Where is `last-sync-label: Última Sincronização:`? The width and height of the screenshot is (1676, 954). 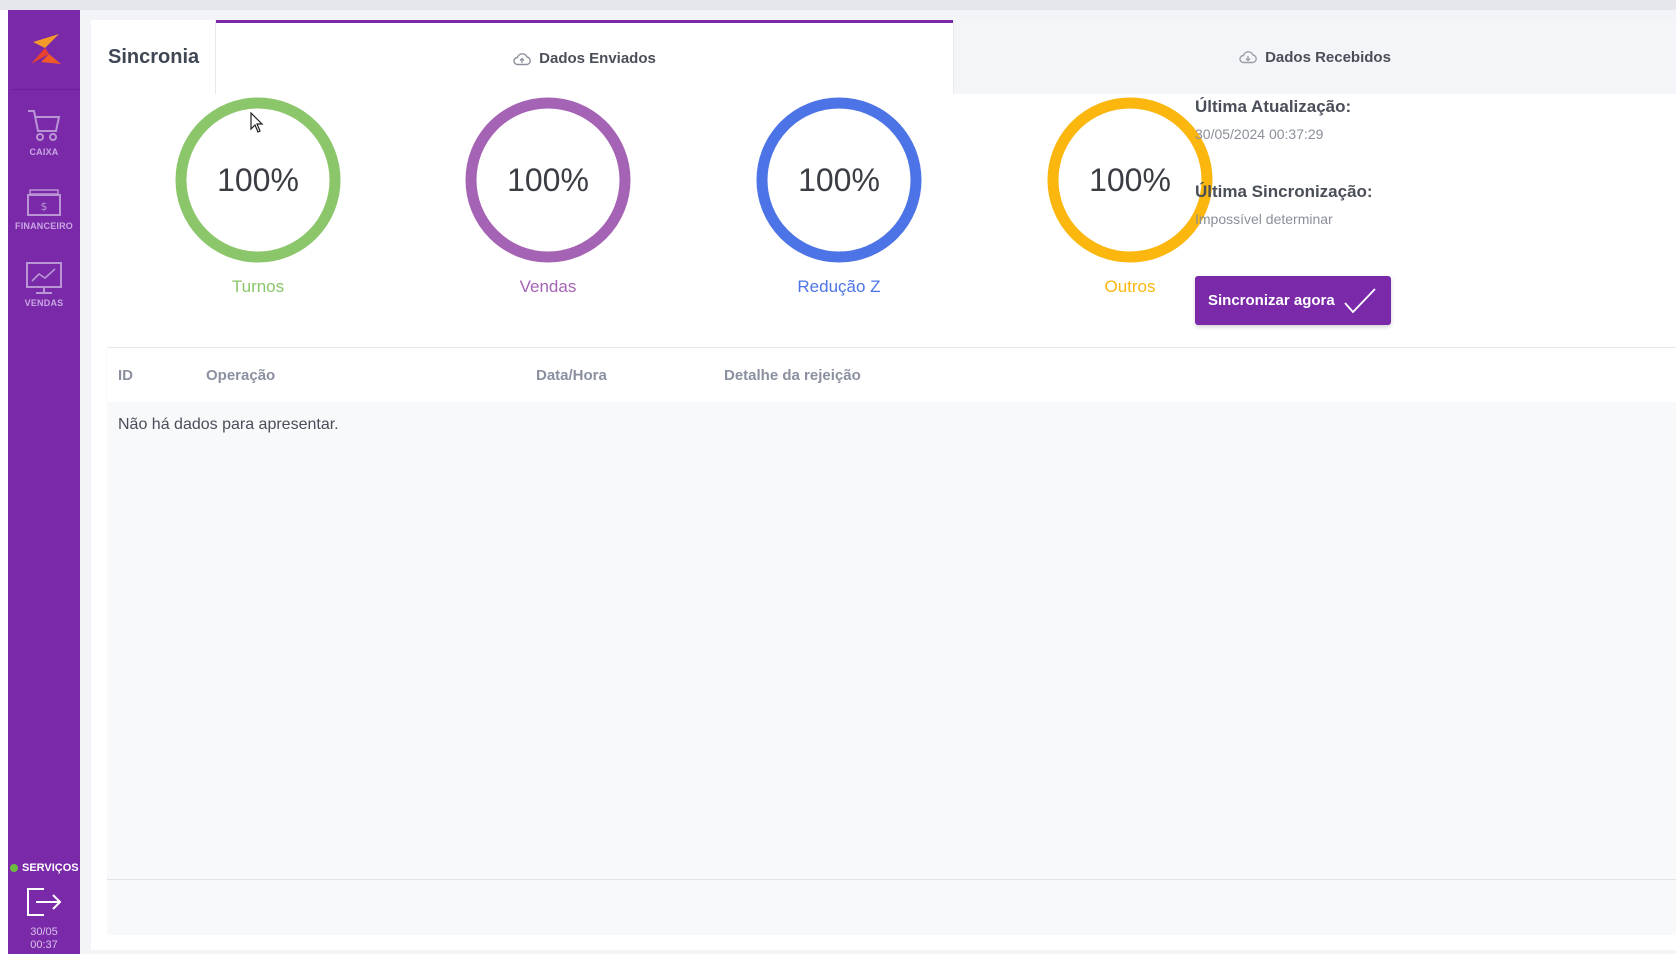 last-sync-label: Última Sincronização: is located at coordinates (1284, 191).